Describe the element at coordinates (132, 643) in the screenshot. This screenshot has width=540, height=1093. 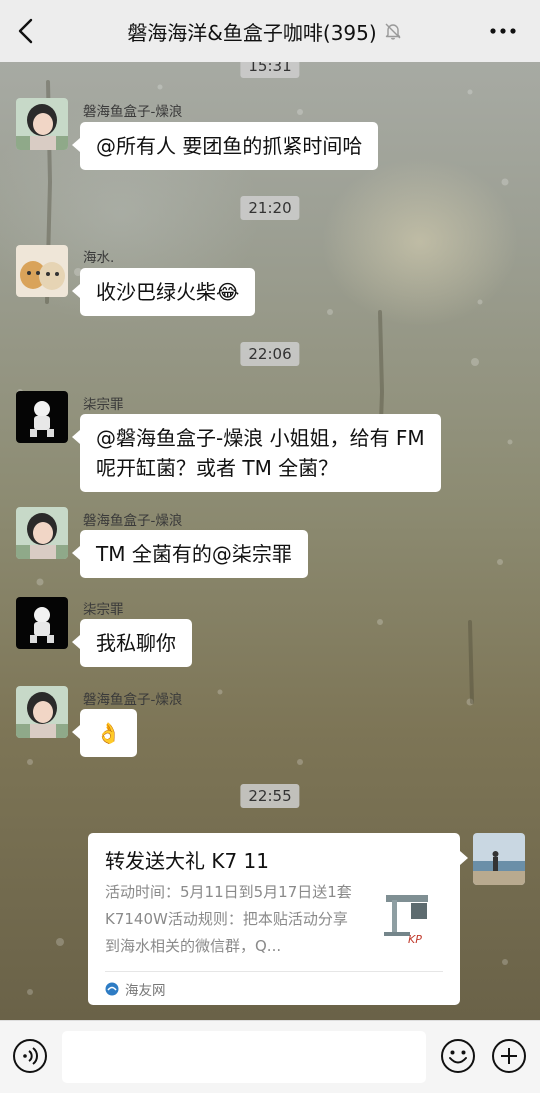
I see `message-bubble: 我私聊你` at that location.